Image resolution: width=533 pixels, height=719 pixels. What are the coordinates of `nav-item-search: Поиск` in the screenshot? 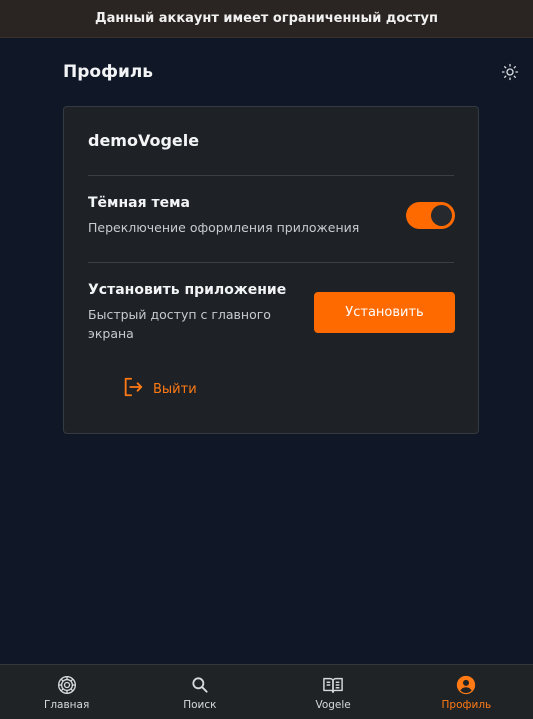 It's located at (199, 692).